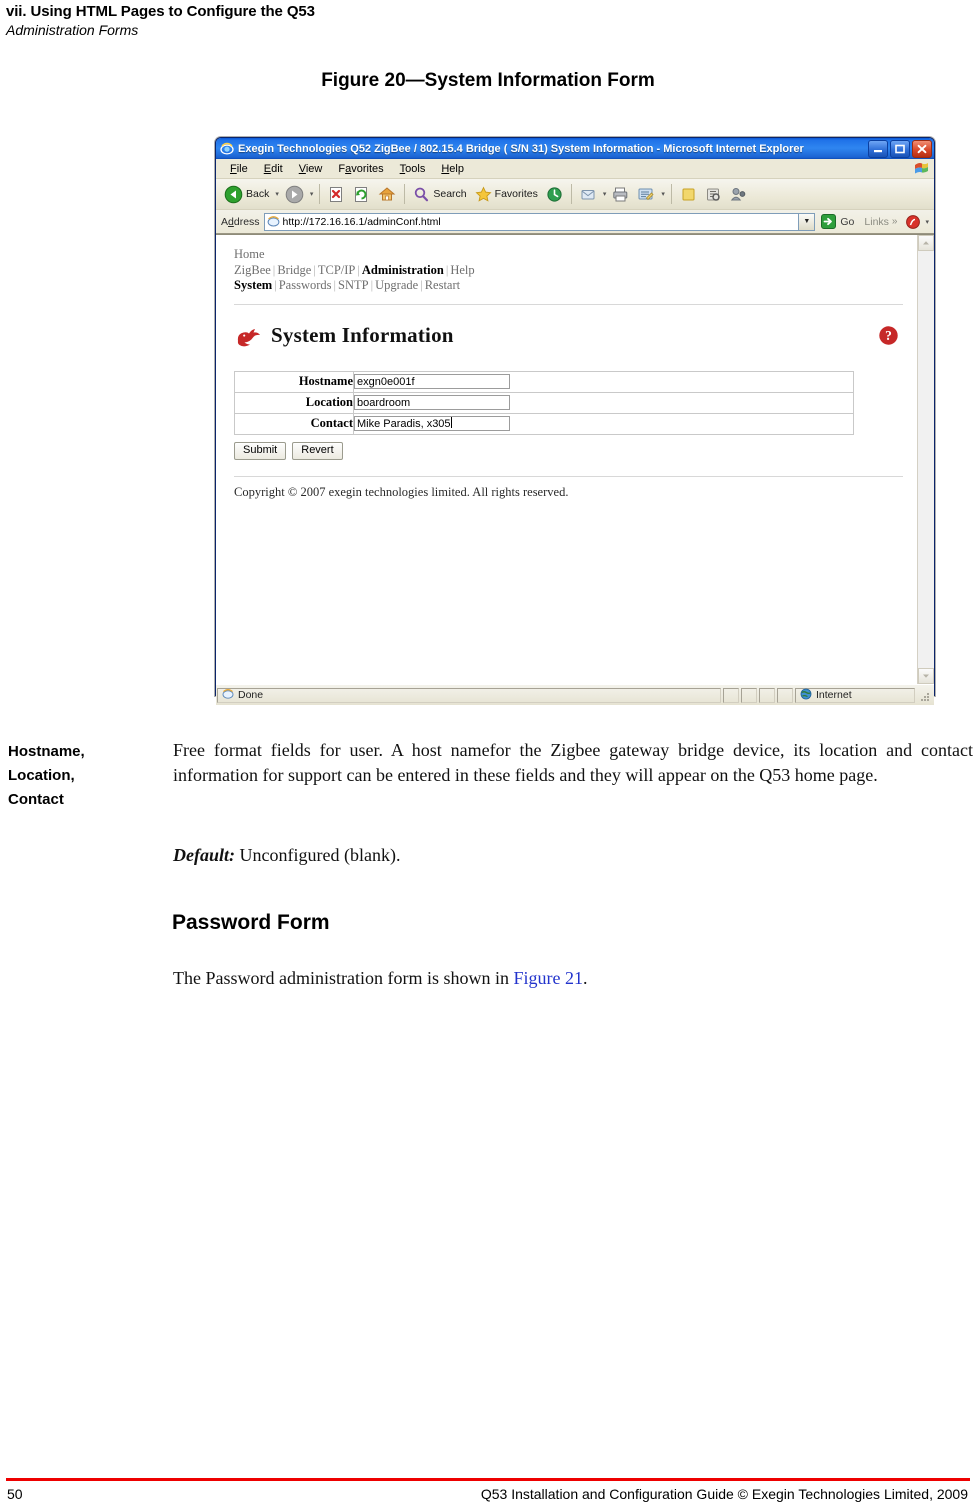  I want to click on edit-dropdown-caret: ▾, so click(663, 194).